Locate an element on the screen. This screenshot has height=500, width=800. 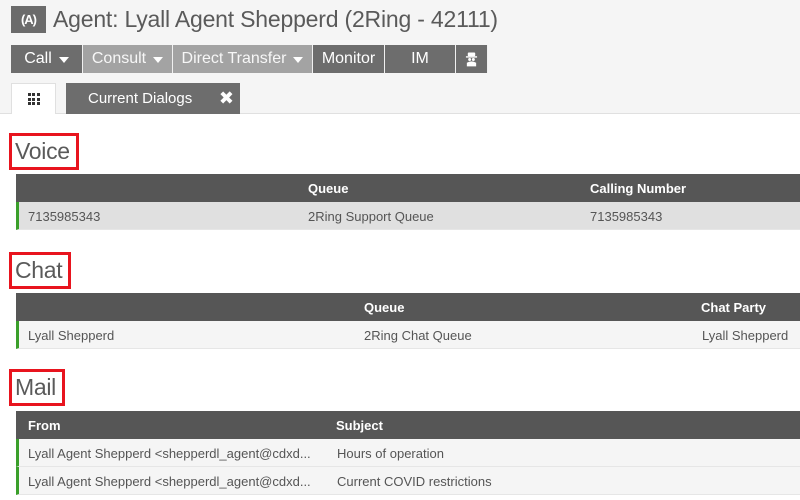
mail-section-title: Mail is located at coordinates (37, 387).